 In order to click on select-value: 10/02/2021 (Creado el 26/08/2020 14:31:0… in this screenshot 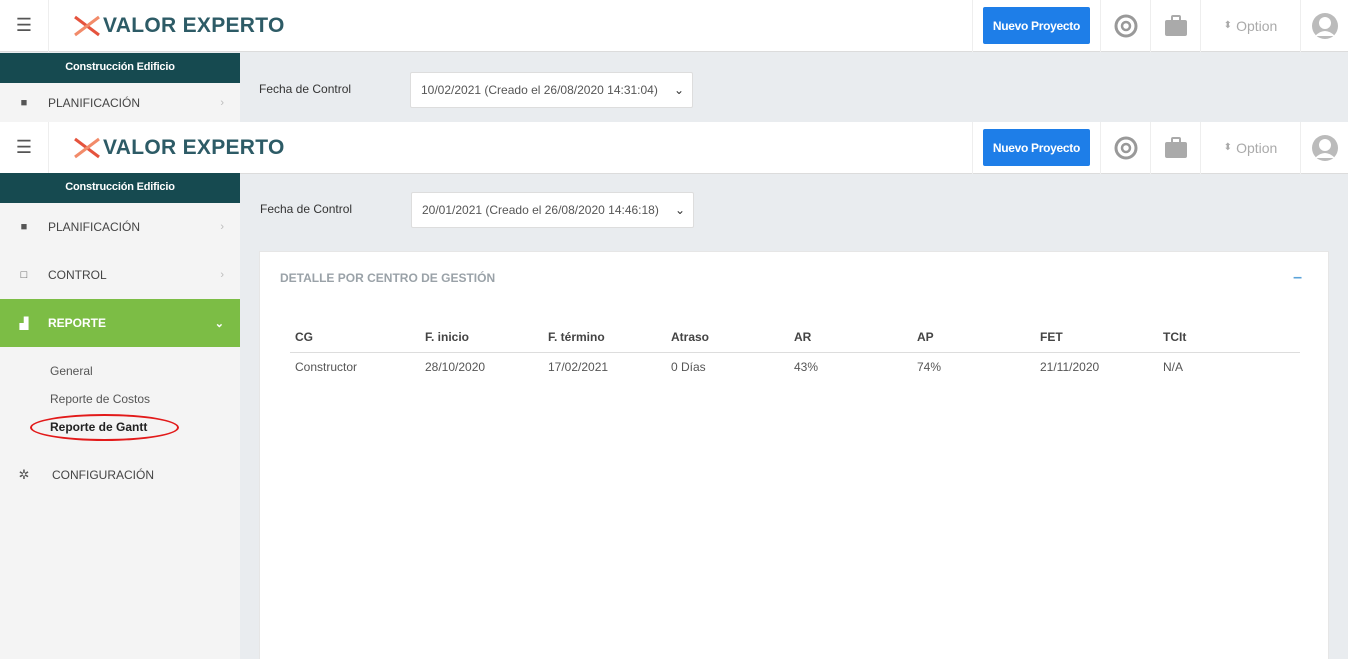, I will do `click(539, 90)`.